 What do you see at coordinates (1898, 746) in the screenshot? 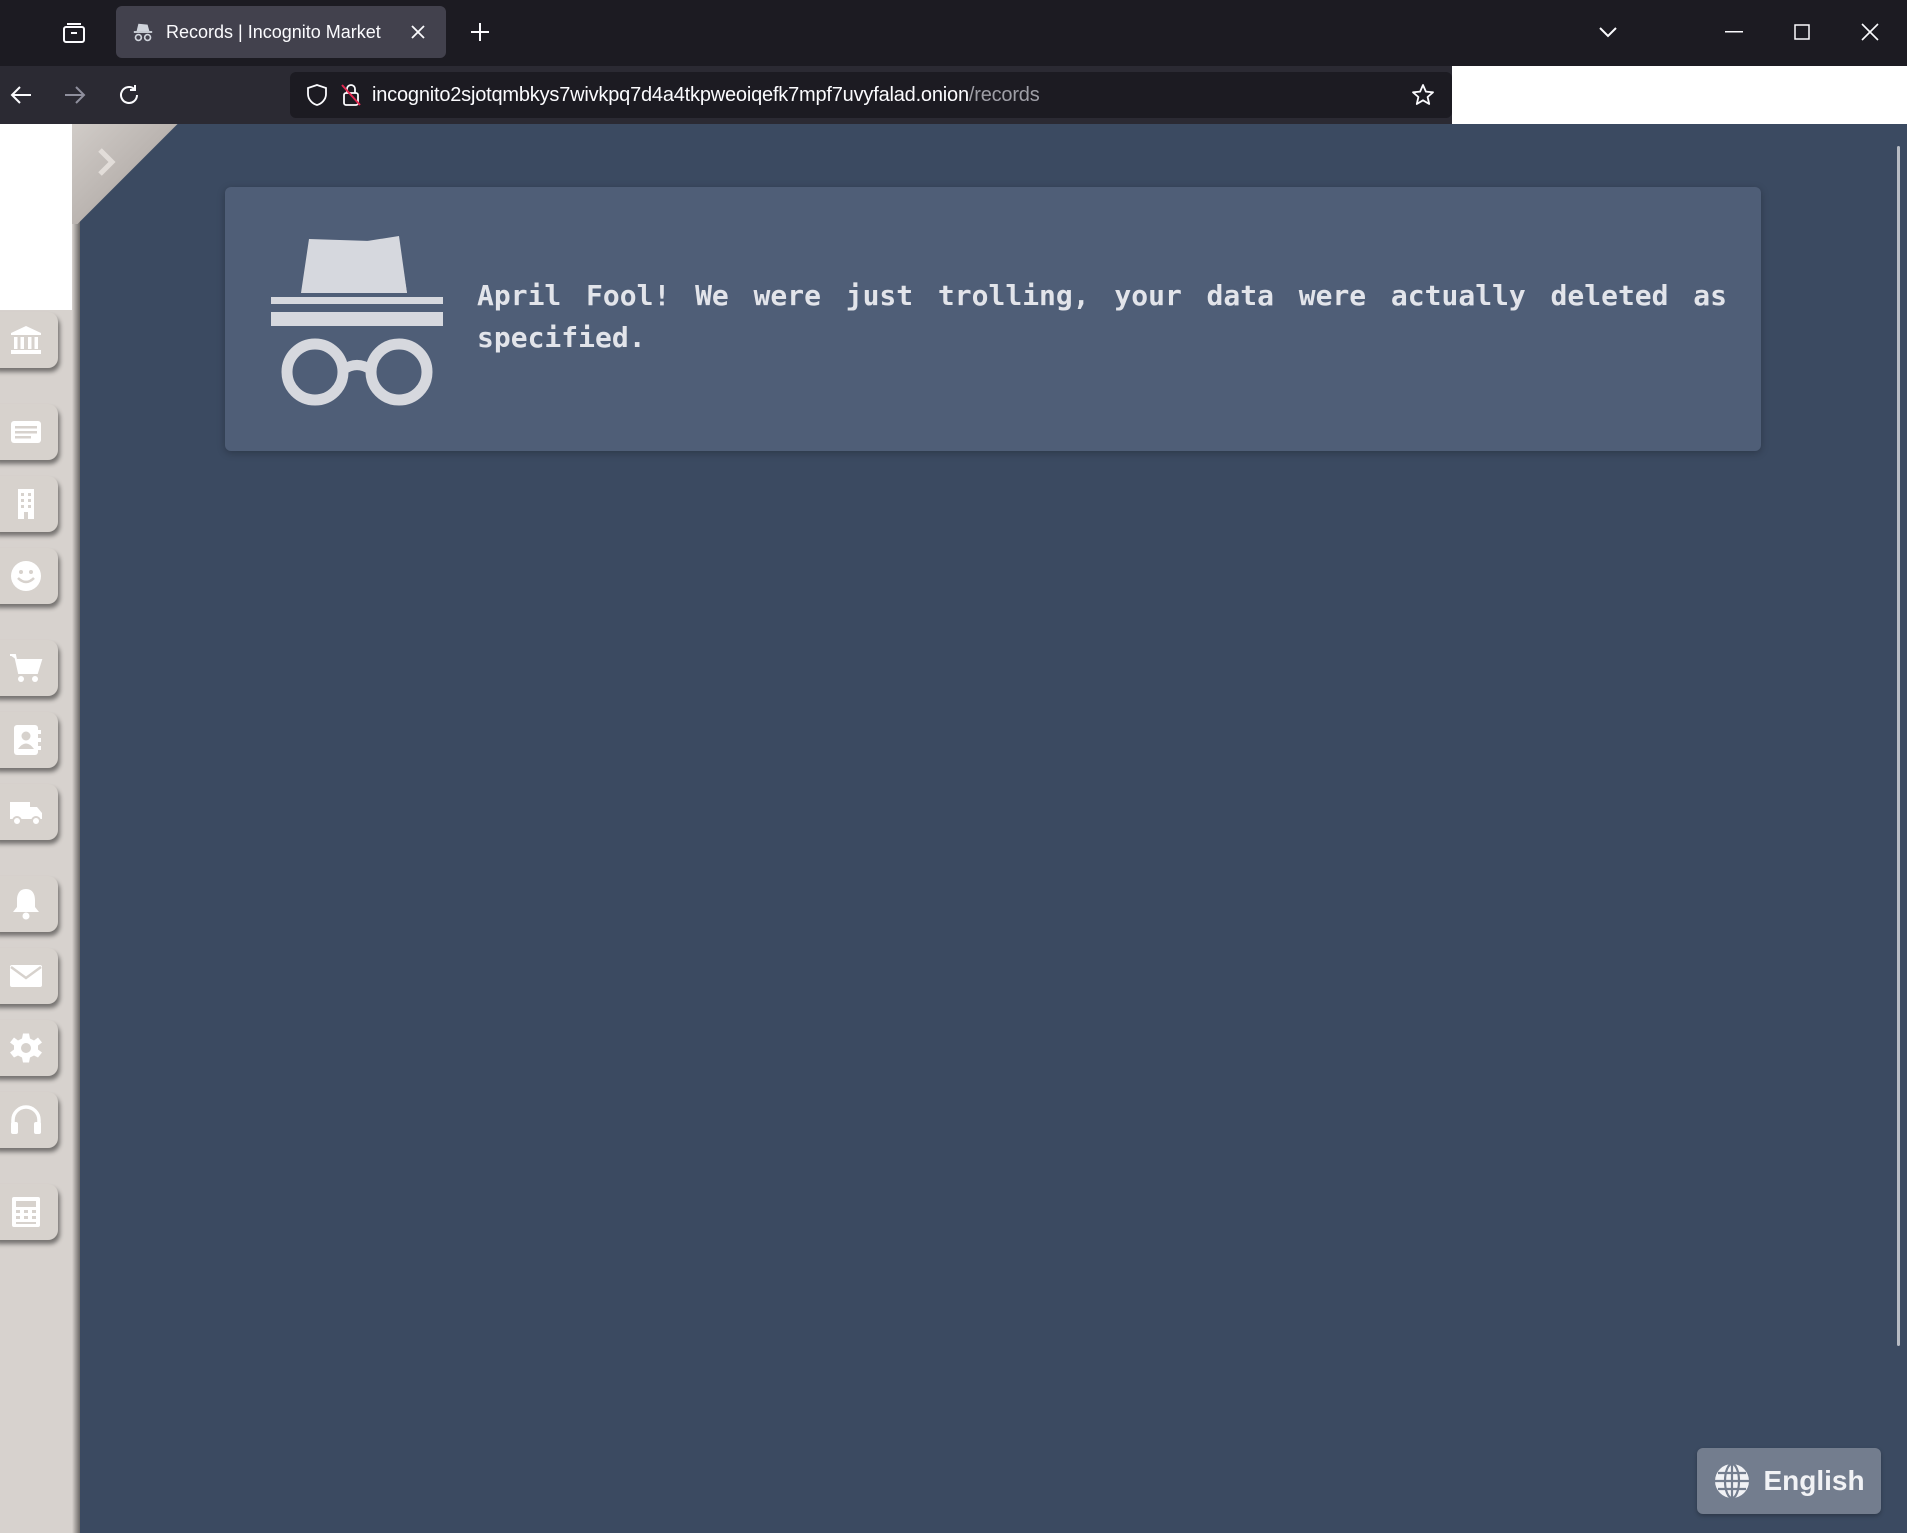
I see `page-scrollbar` at bounding box center [1898, 746].